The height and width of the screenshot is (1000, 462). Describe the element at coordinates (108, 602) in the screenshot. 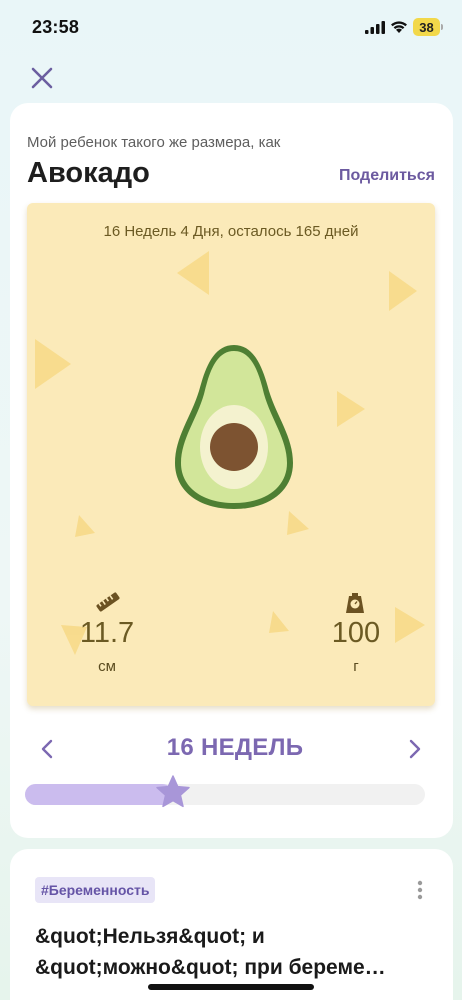

I see `ruler-icon` at that location.